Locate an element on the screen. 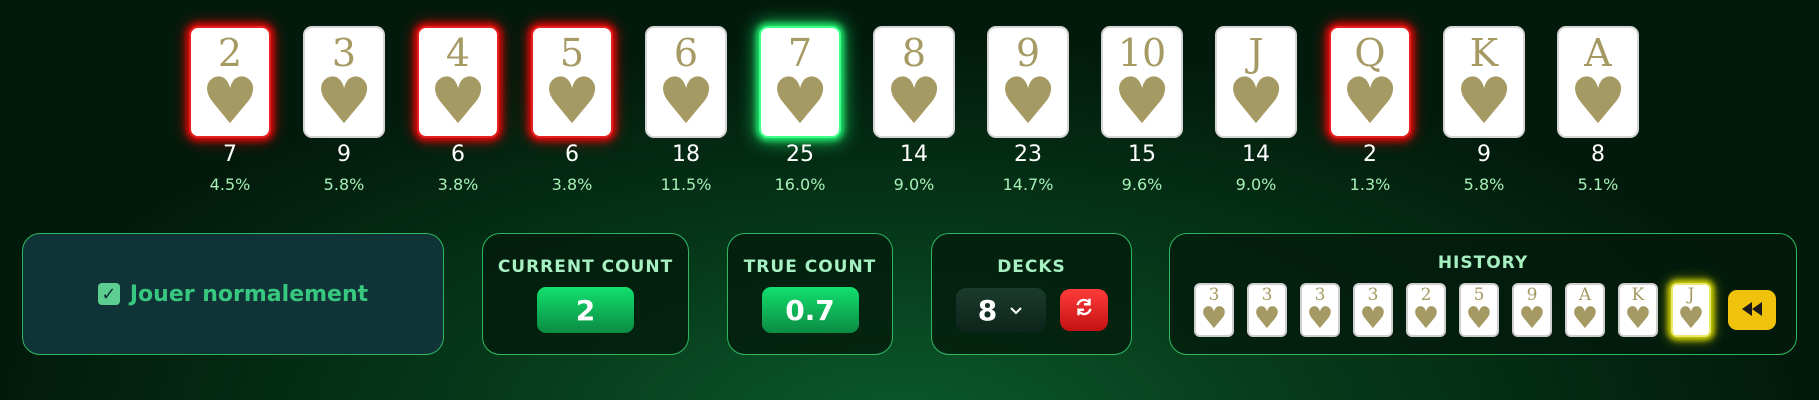  card-probability: 5.1% is located at coordinates (1598, 184).